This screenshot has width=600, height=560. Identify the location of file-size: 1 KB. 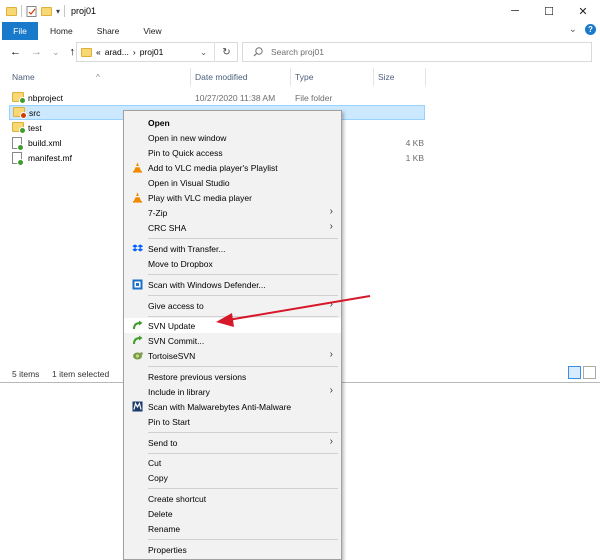
(414, 157).